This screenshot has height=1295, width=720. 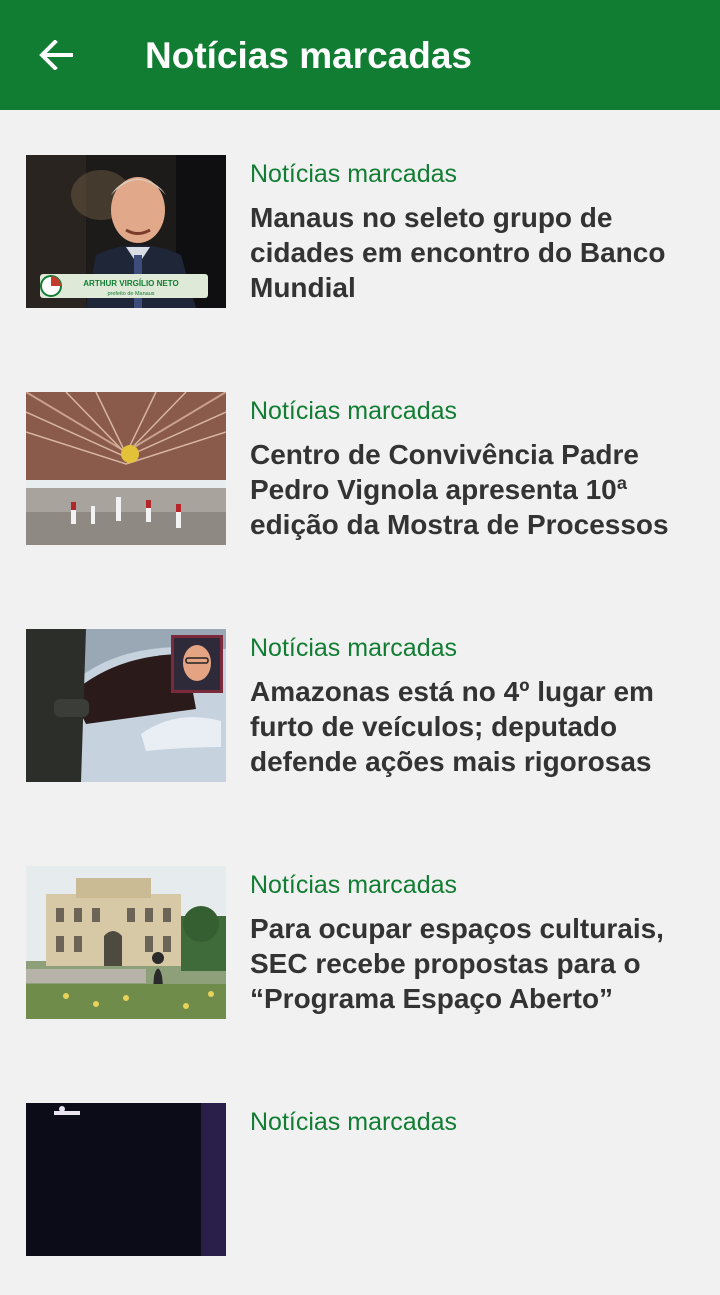 What do you see at coordinates (309, 55) in the screenshot?
I see `page-title: Notícias marcadas` at bounding box center [309, 55].